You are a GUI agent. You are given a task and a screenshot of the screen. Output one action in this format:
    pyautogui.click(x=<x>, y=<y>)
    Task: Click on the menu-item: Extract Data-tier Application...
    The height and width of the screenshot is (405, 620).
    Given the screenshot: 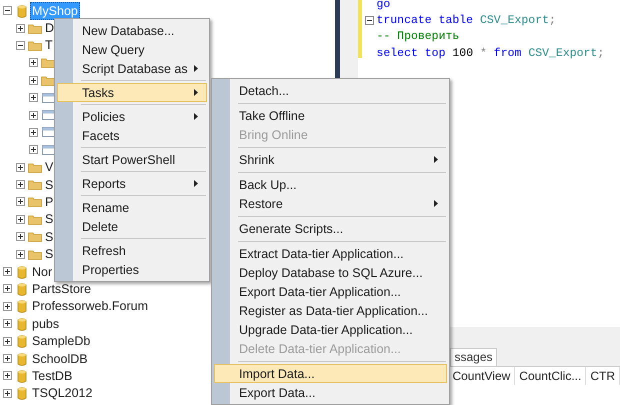 What is the action you would take?
    pyautogui.click(x=330, y=253)
    